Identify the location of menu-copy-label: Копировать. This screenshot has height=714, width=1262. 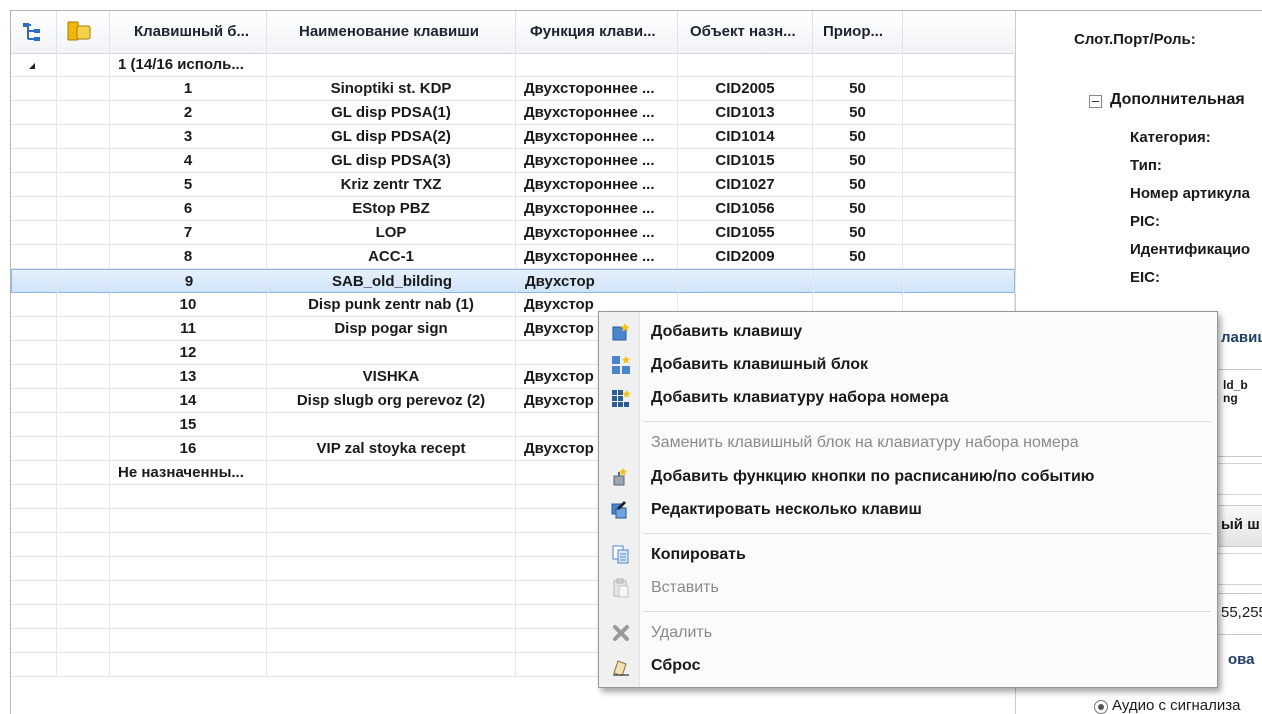
(698, 554).